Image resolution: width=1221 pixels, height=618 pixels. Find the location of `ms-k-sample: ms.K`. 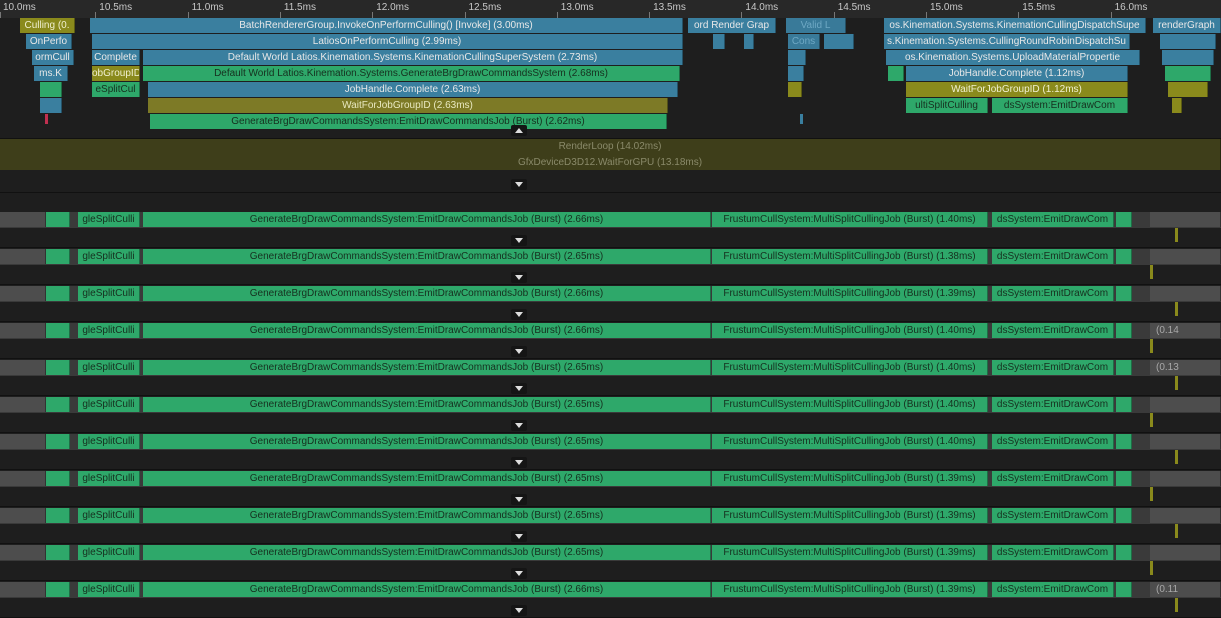

ms-k-sample: ms.K is located at coordinates (51, 73).